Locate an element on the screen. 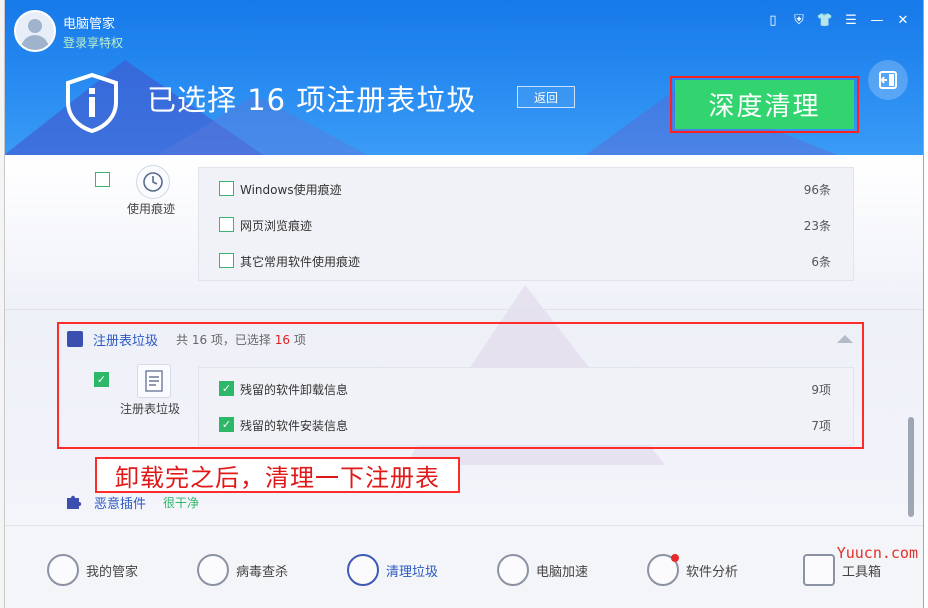 The height and width of the screenshot is (608, 928). close-icon: ✕ is located at coordinates (903, 20).